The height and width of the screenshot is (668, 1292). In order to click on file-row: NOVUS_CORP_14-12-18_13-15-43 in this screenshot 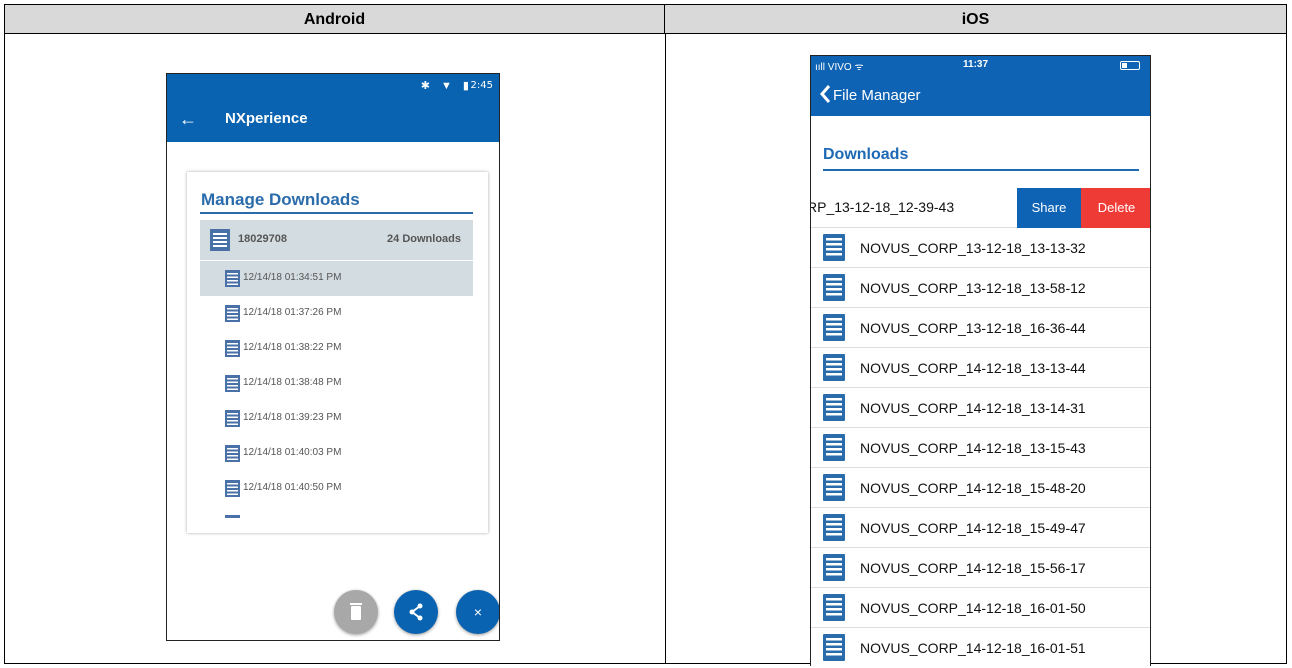, I will do `click(980, 448)`.